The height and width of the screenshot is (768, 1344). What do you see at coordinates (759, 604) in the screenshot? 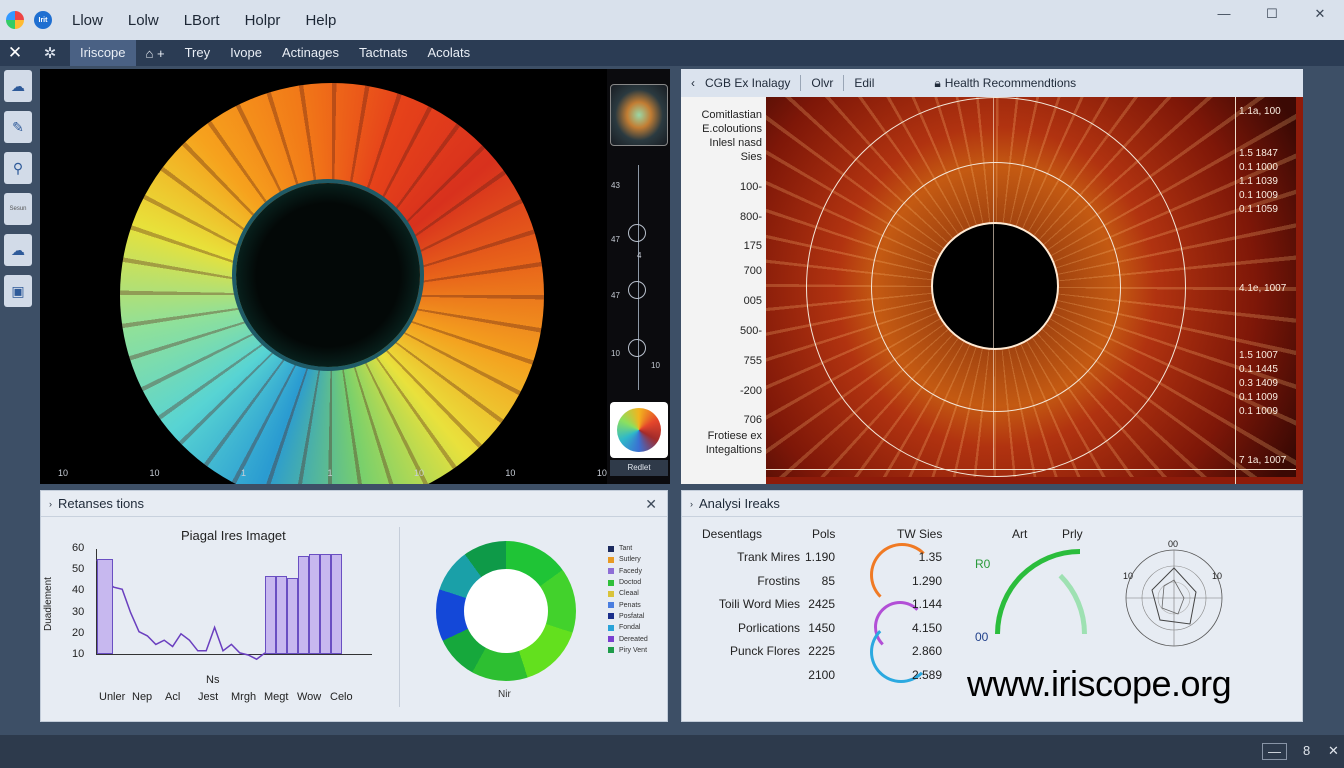
I see `row-label: Toili Word Mies` at bounding box center [759, 604].